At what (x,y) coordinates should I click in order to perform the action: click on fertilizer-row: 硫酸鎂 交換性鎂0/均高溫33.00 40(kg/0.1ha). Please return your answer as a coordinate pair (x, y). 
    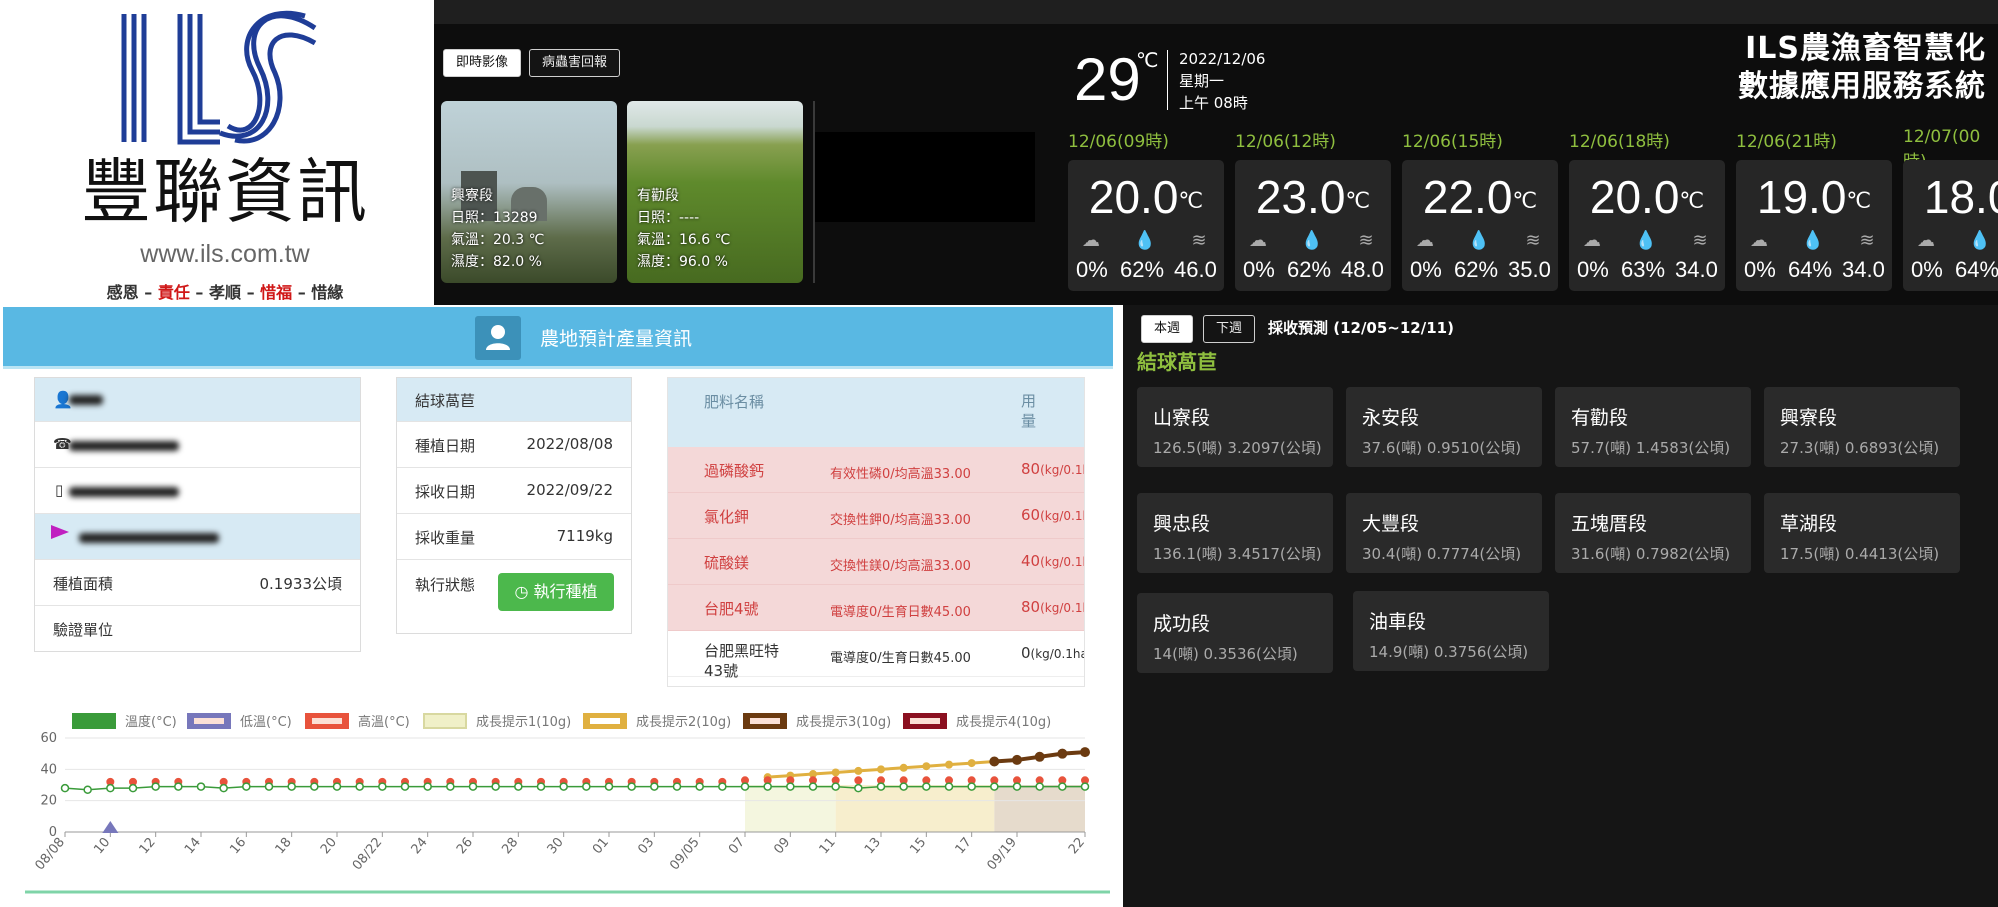
    Looking at the image, I should click on (876, 562).